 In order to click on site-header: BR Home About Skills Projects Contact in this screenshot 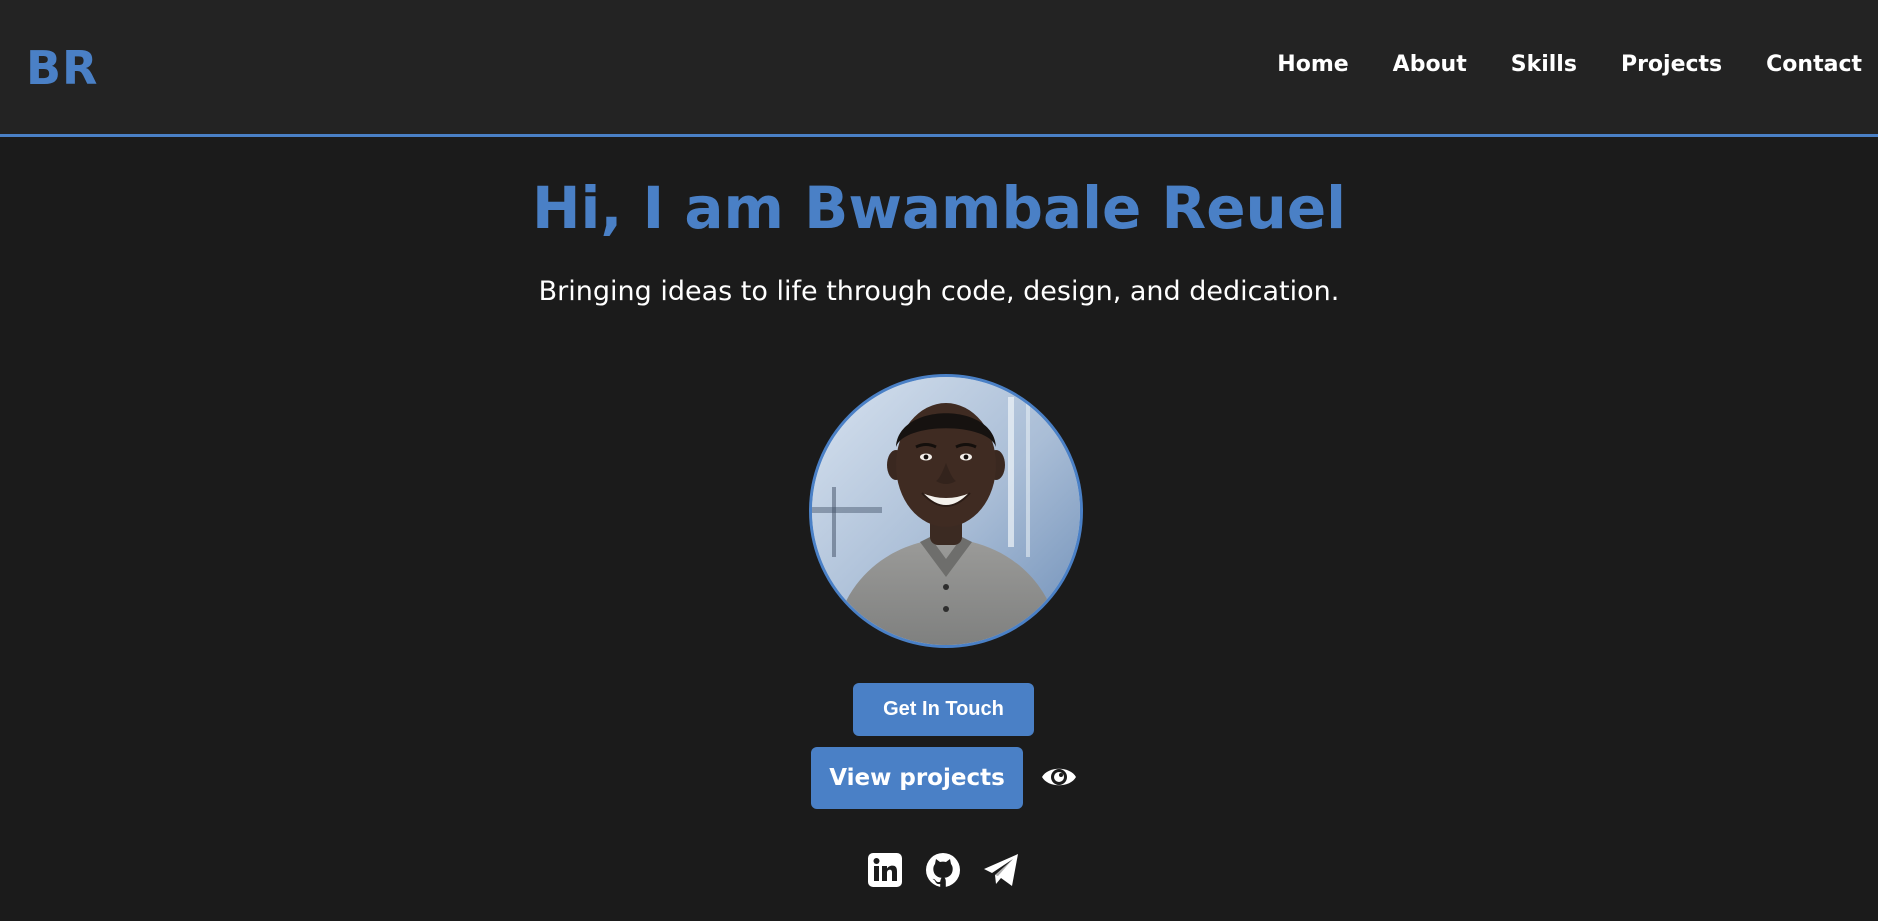, I will do `click(939, 68)`.